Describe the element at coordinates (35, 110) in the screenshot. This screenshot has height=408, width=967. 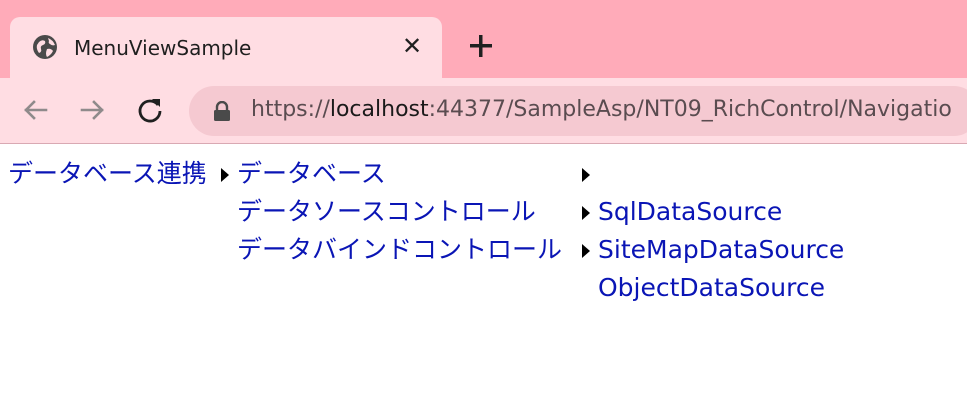
I see `back-arrow-icon` at that location.